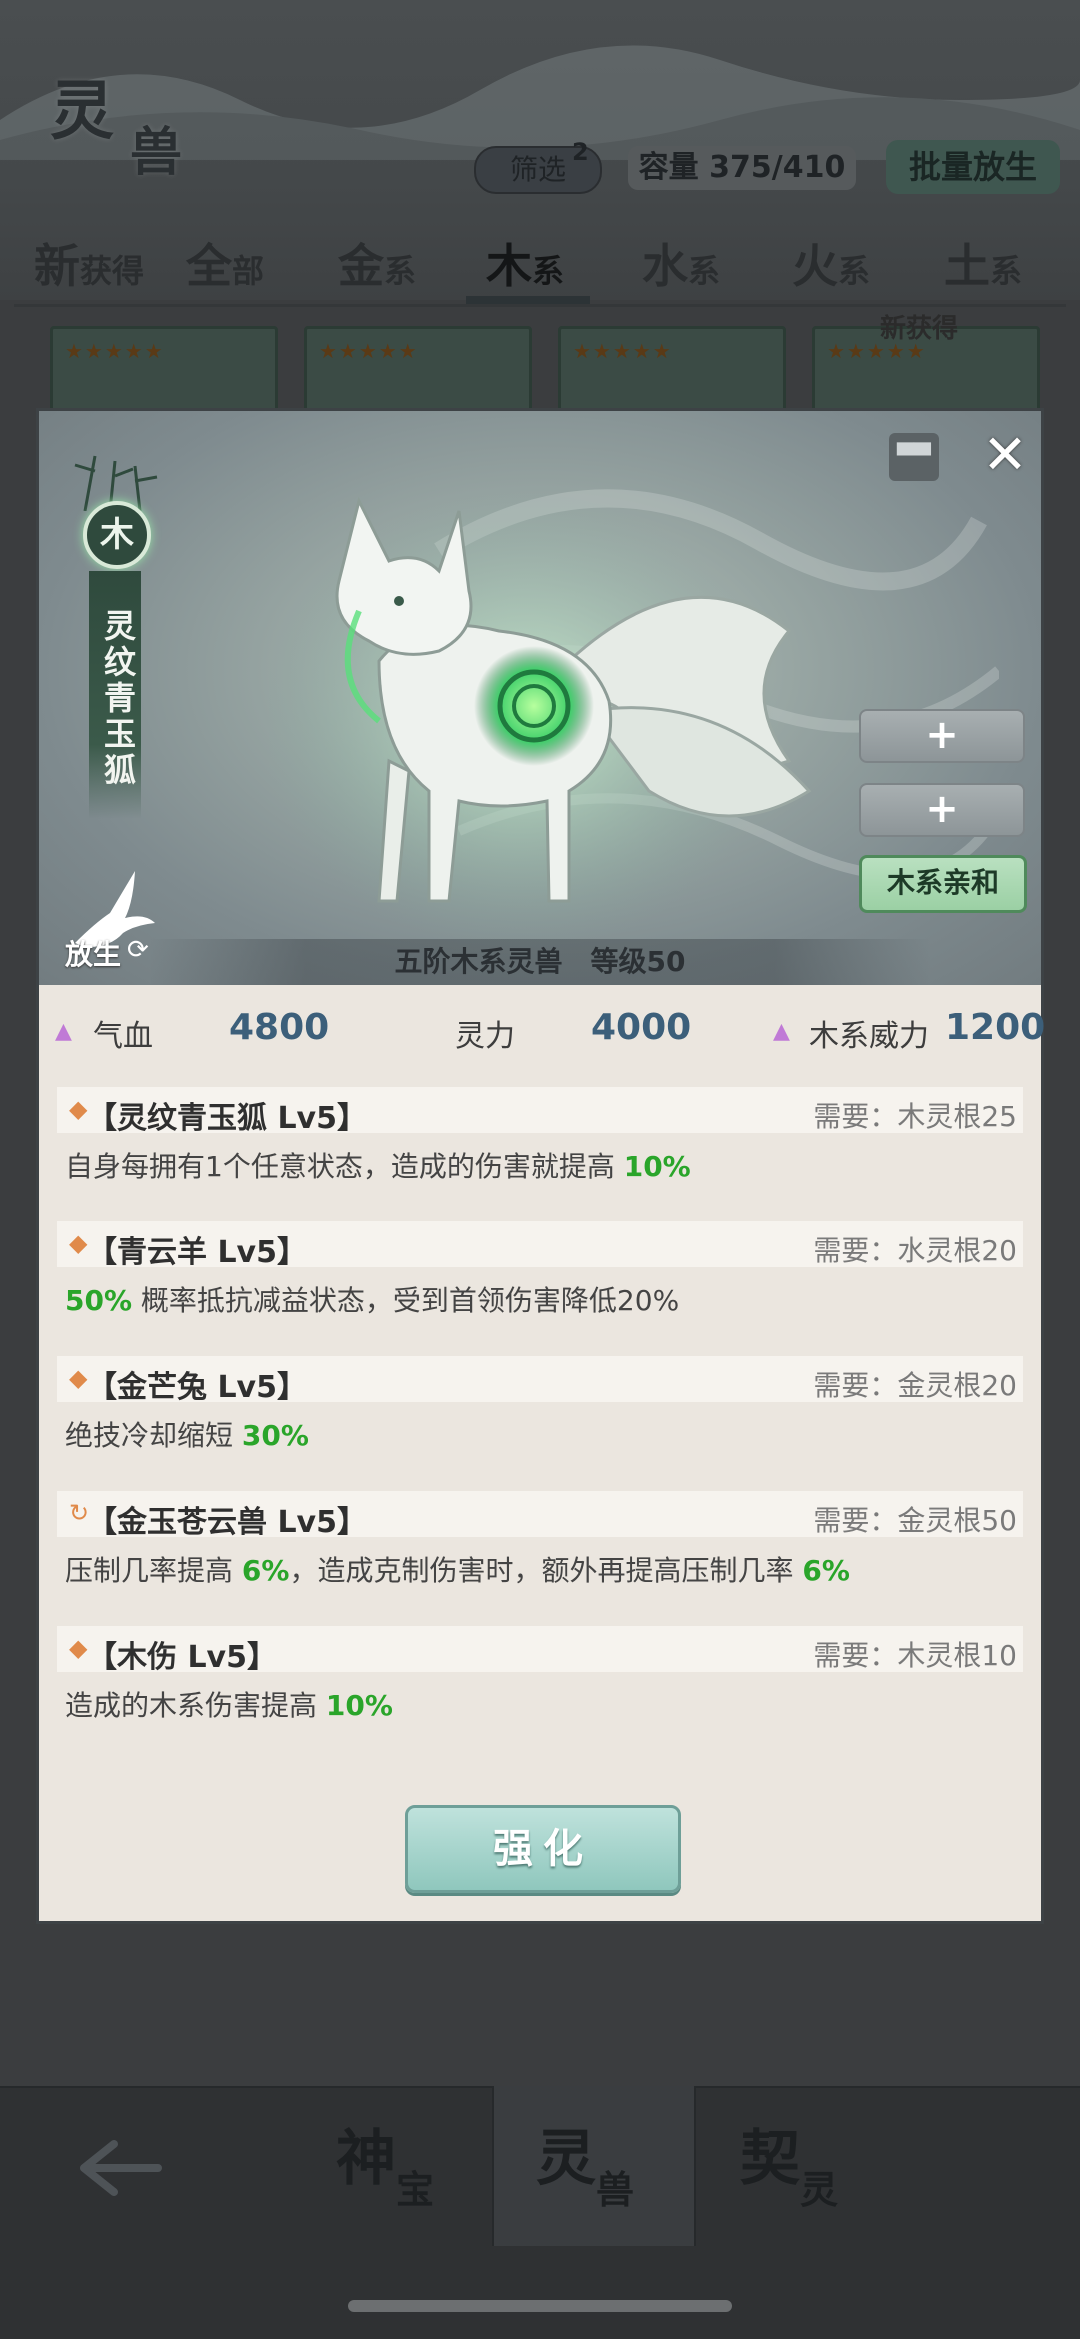 Image resolution: width=1080 pixels, height=2339 pixels. Describe the element at coordinates (638, 961) in the screenshot. I see `pet-level: 等级50` at that location.